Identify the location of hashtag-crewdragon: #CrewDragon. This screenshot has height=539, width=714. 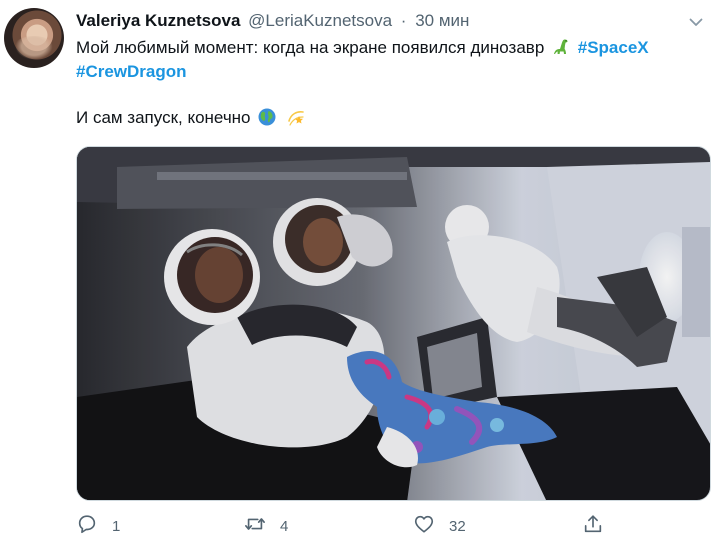
(131, 71).